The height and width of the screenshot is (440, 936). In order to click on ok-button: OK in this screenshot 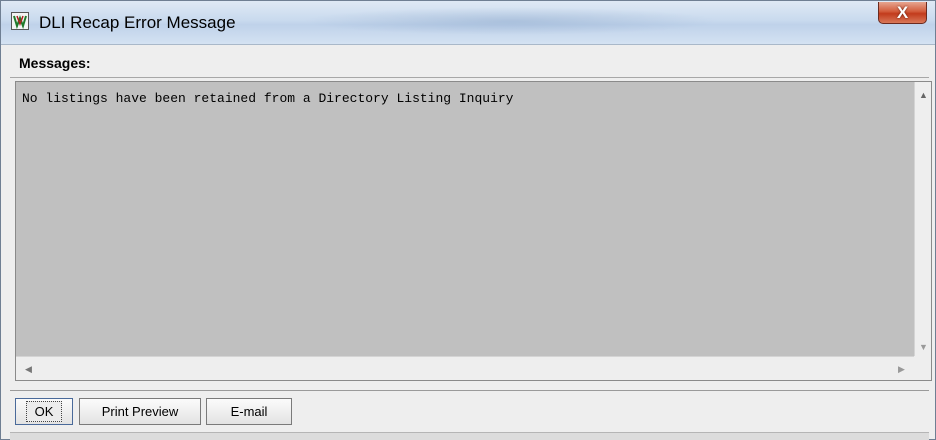, I will do `click(44, 411)`.